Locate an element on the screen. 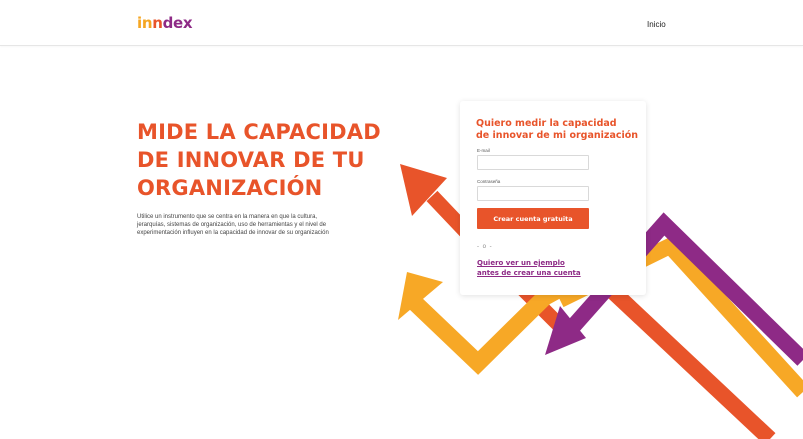 Image resolution: width=803 pixels, height=439 pixels. hero-title-line-1: MIDE LA CAPACIDAD is located at coordinates (259, 132).